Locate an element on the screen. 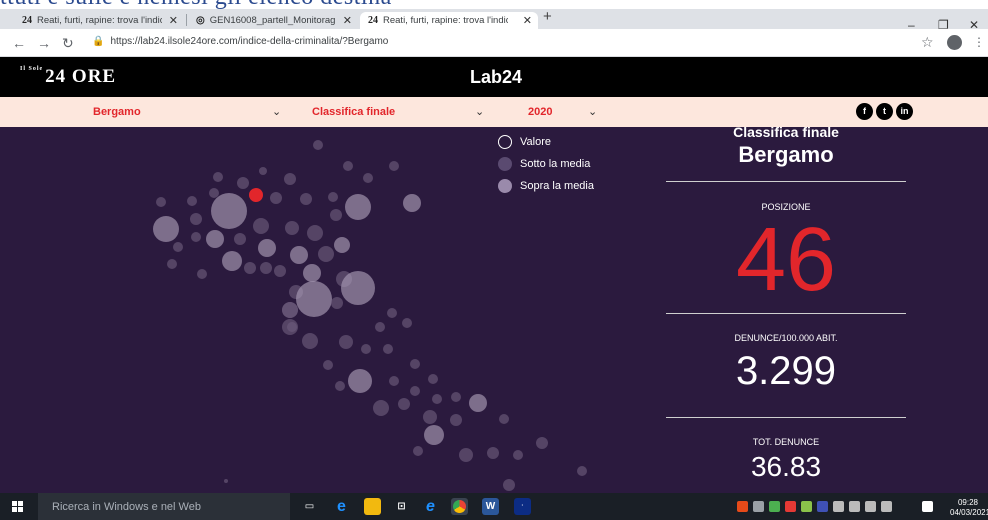  selected-bubble-bergamo is located at coordinates (256, 195).